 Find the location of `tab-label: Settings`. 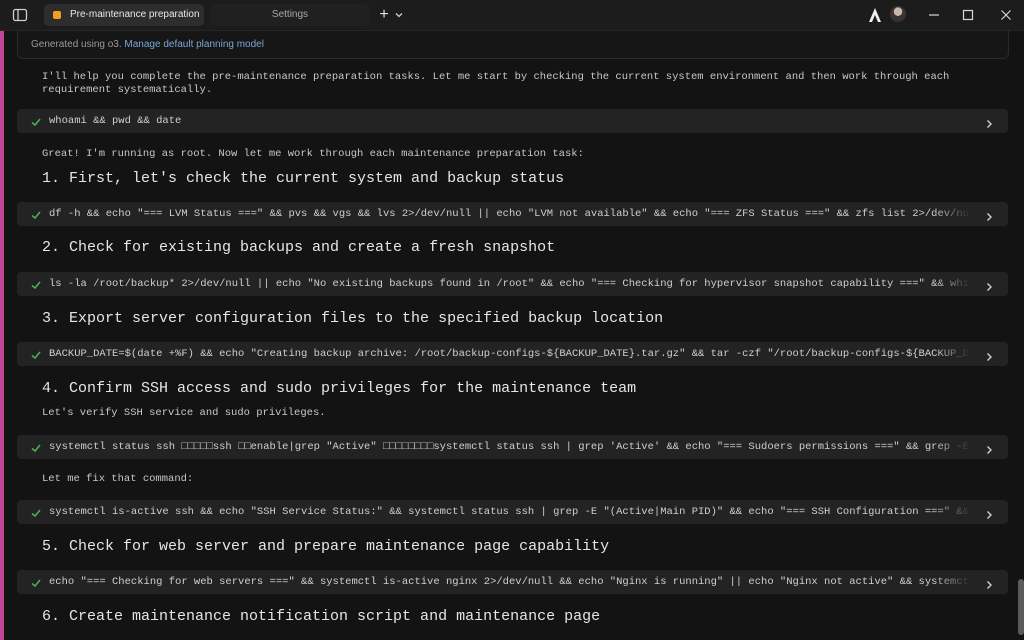

tab-label: Settings is located at coordinates (290, 14).